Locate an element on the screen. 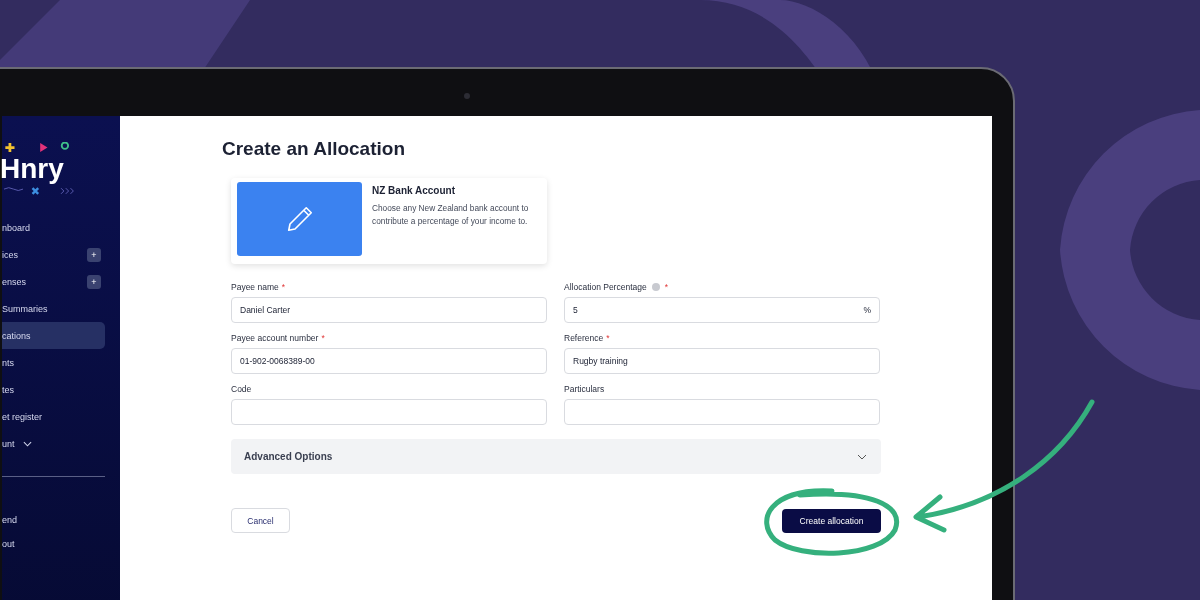 This screenshot has width=1200, height=600. create-allocation-button: Create allocation is located at coordinates (831, 520).